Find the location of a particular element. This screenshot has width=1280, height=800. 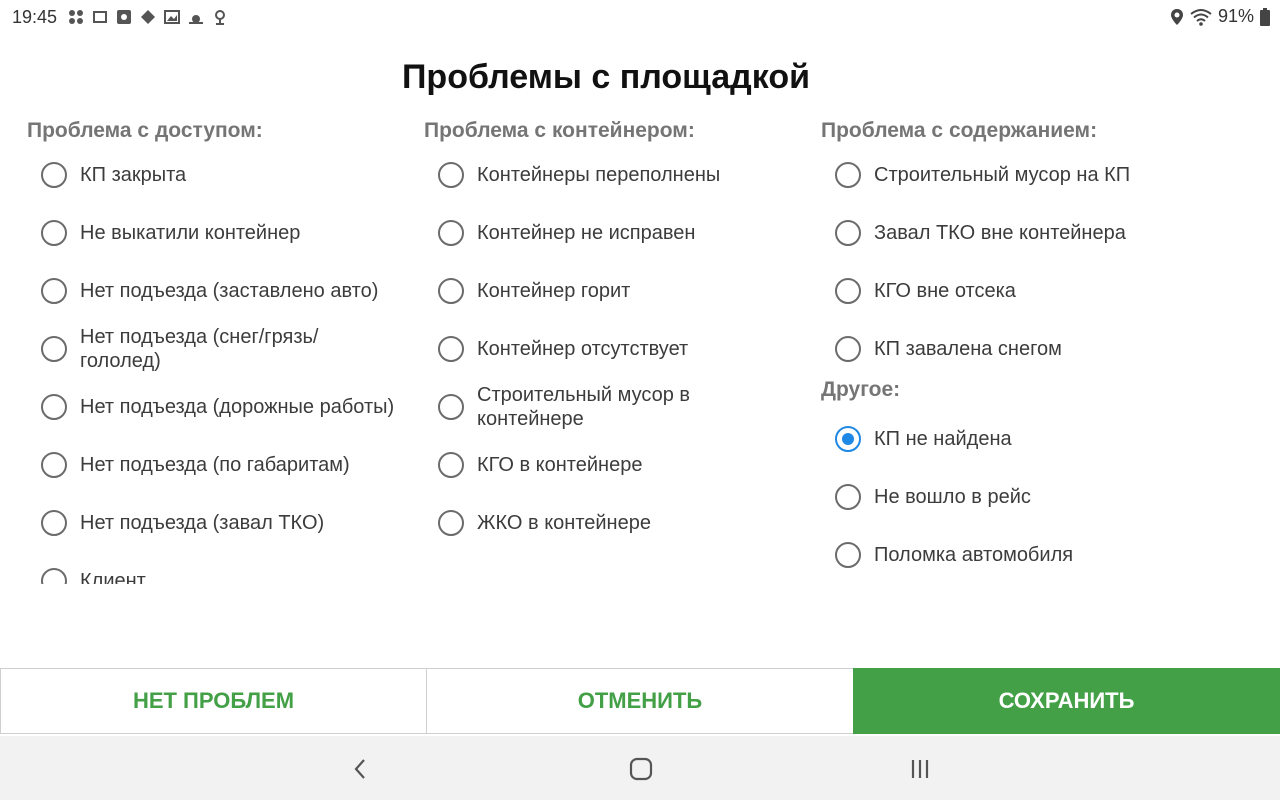

option-client: Клиент is located at coordinates (212, 568).